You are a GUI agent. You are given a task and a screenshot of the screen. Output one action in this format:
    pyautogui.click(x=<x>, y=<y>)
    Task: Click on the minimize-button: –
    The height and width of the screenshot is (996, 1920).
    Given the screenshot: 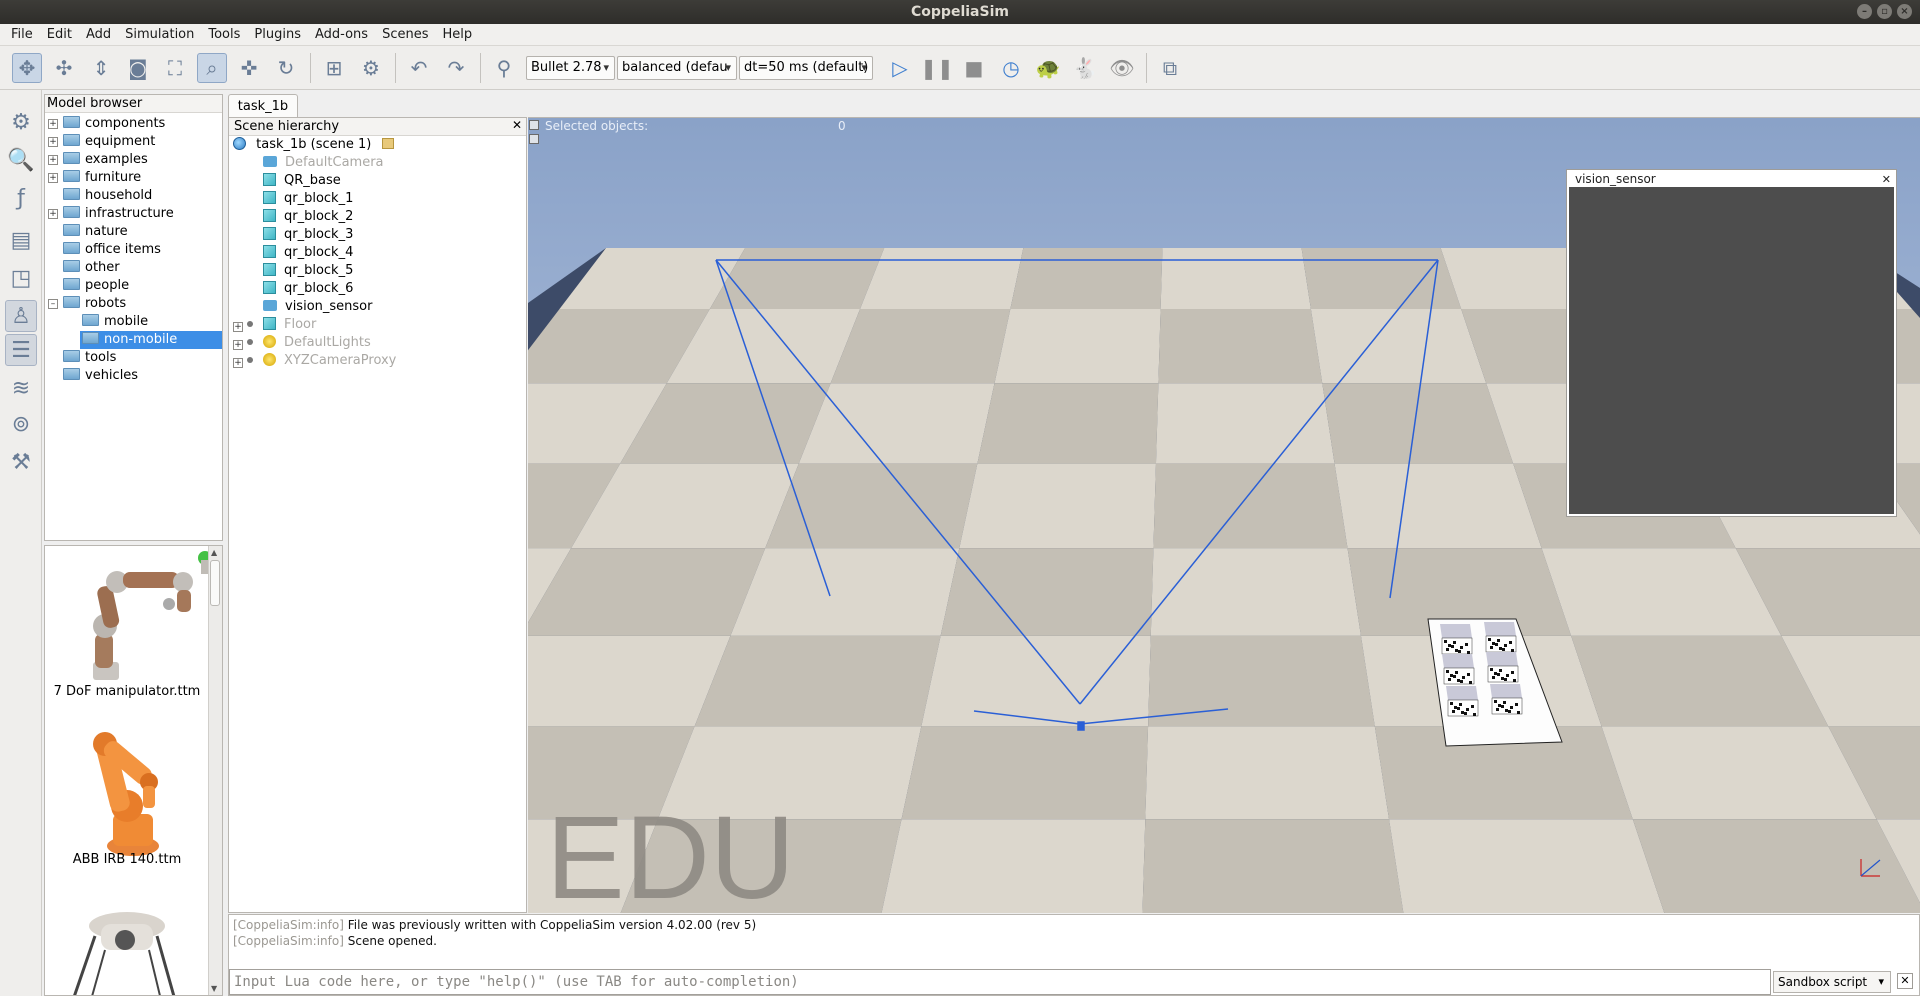 What is the action you would take?
    pyautogui.click(x=1864, y=11)
    